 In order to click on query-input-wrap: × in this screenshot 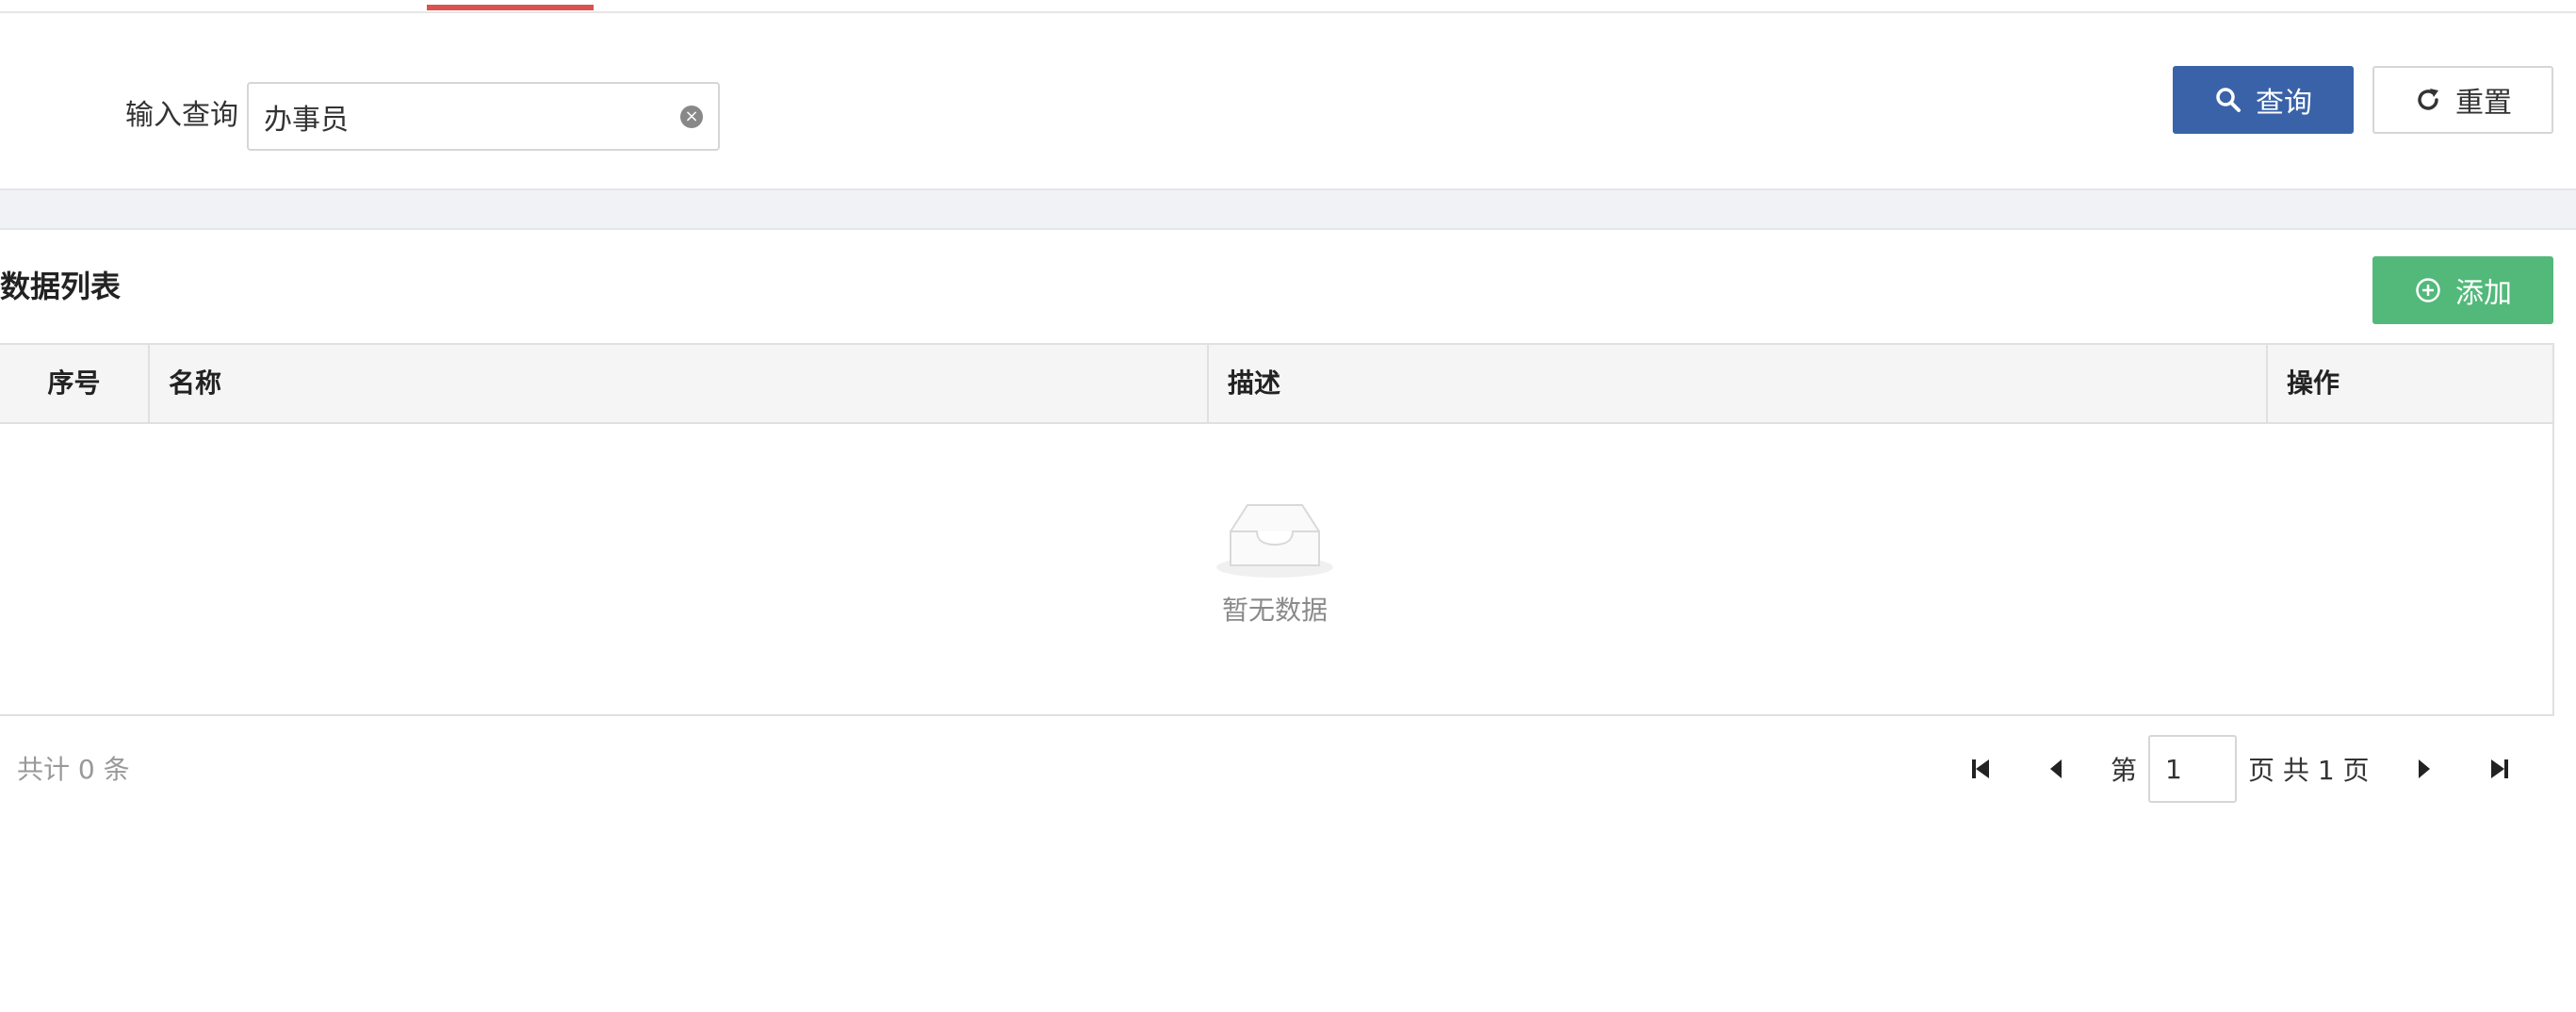, I will do `click(483, 117)`.